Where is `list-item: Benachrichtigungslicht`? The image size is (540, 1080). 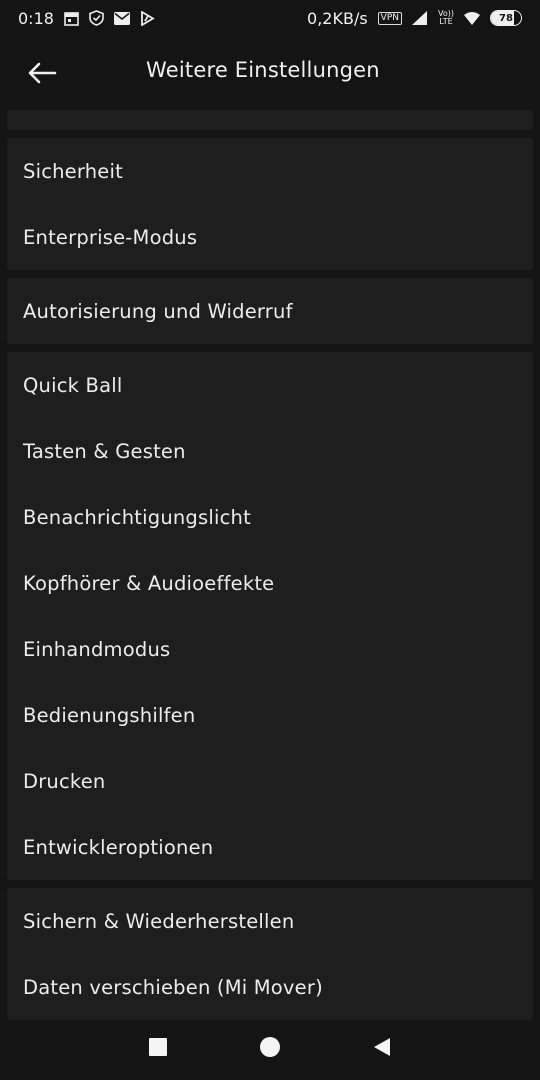
list-item: Benachrichtigungslicht is located at coordinates (270, 517).